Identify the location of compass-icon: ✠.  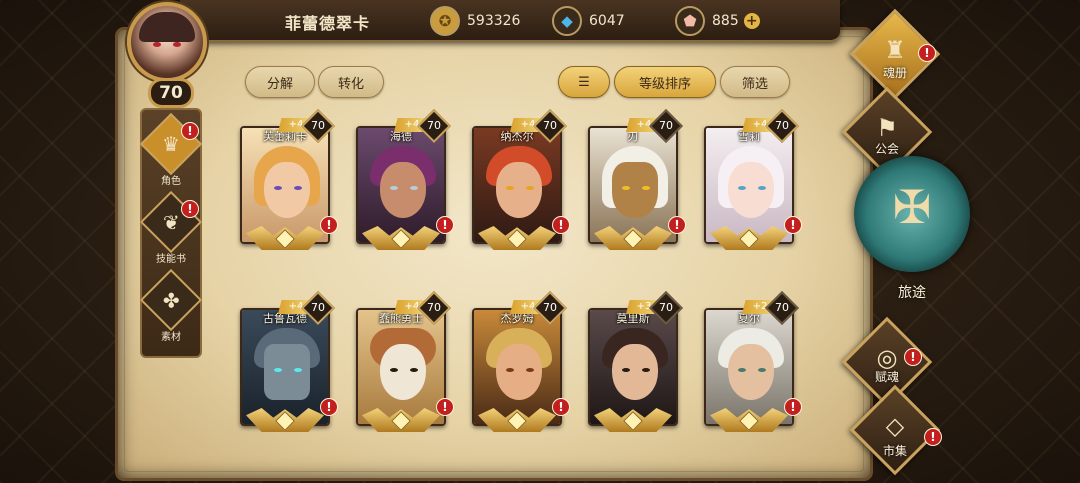
(912, 207).